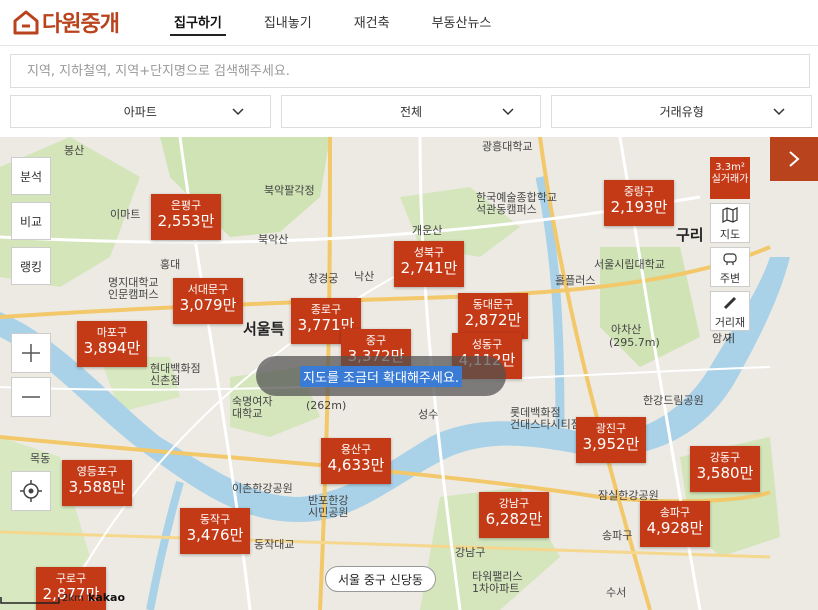  What do you see at coordinates (262, 488) in the screenshot?
I see `map-label-ichon: 이촌한강공원` at bounding box center [262, 488].